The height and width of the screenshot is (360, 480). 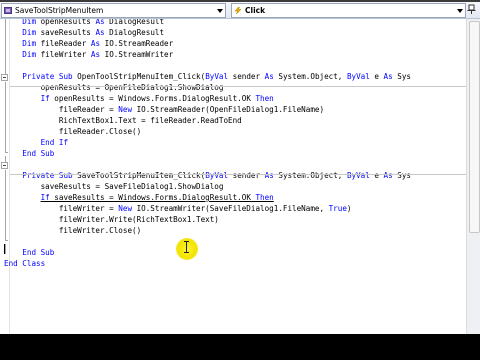 I want to click on lightning-event-icon, so click(x=238, y=10).